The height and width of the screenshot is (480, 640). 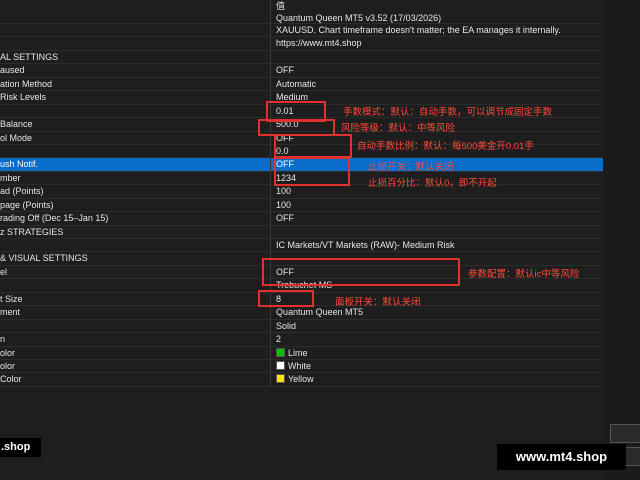 I want to click on param-row: ad (Points) 100, so click(x=301, y=192).